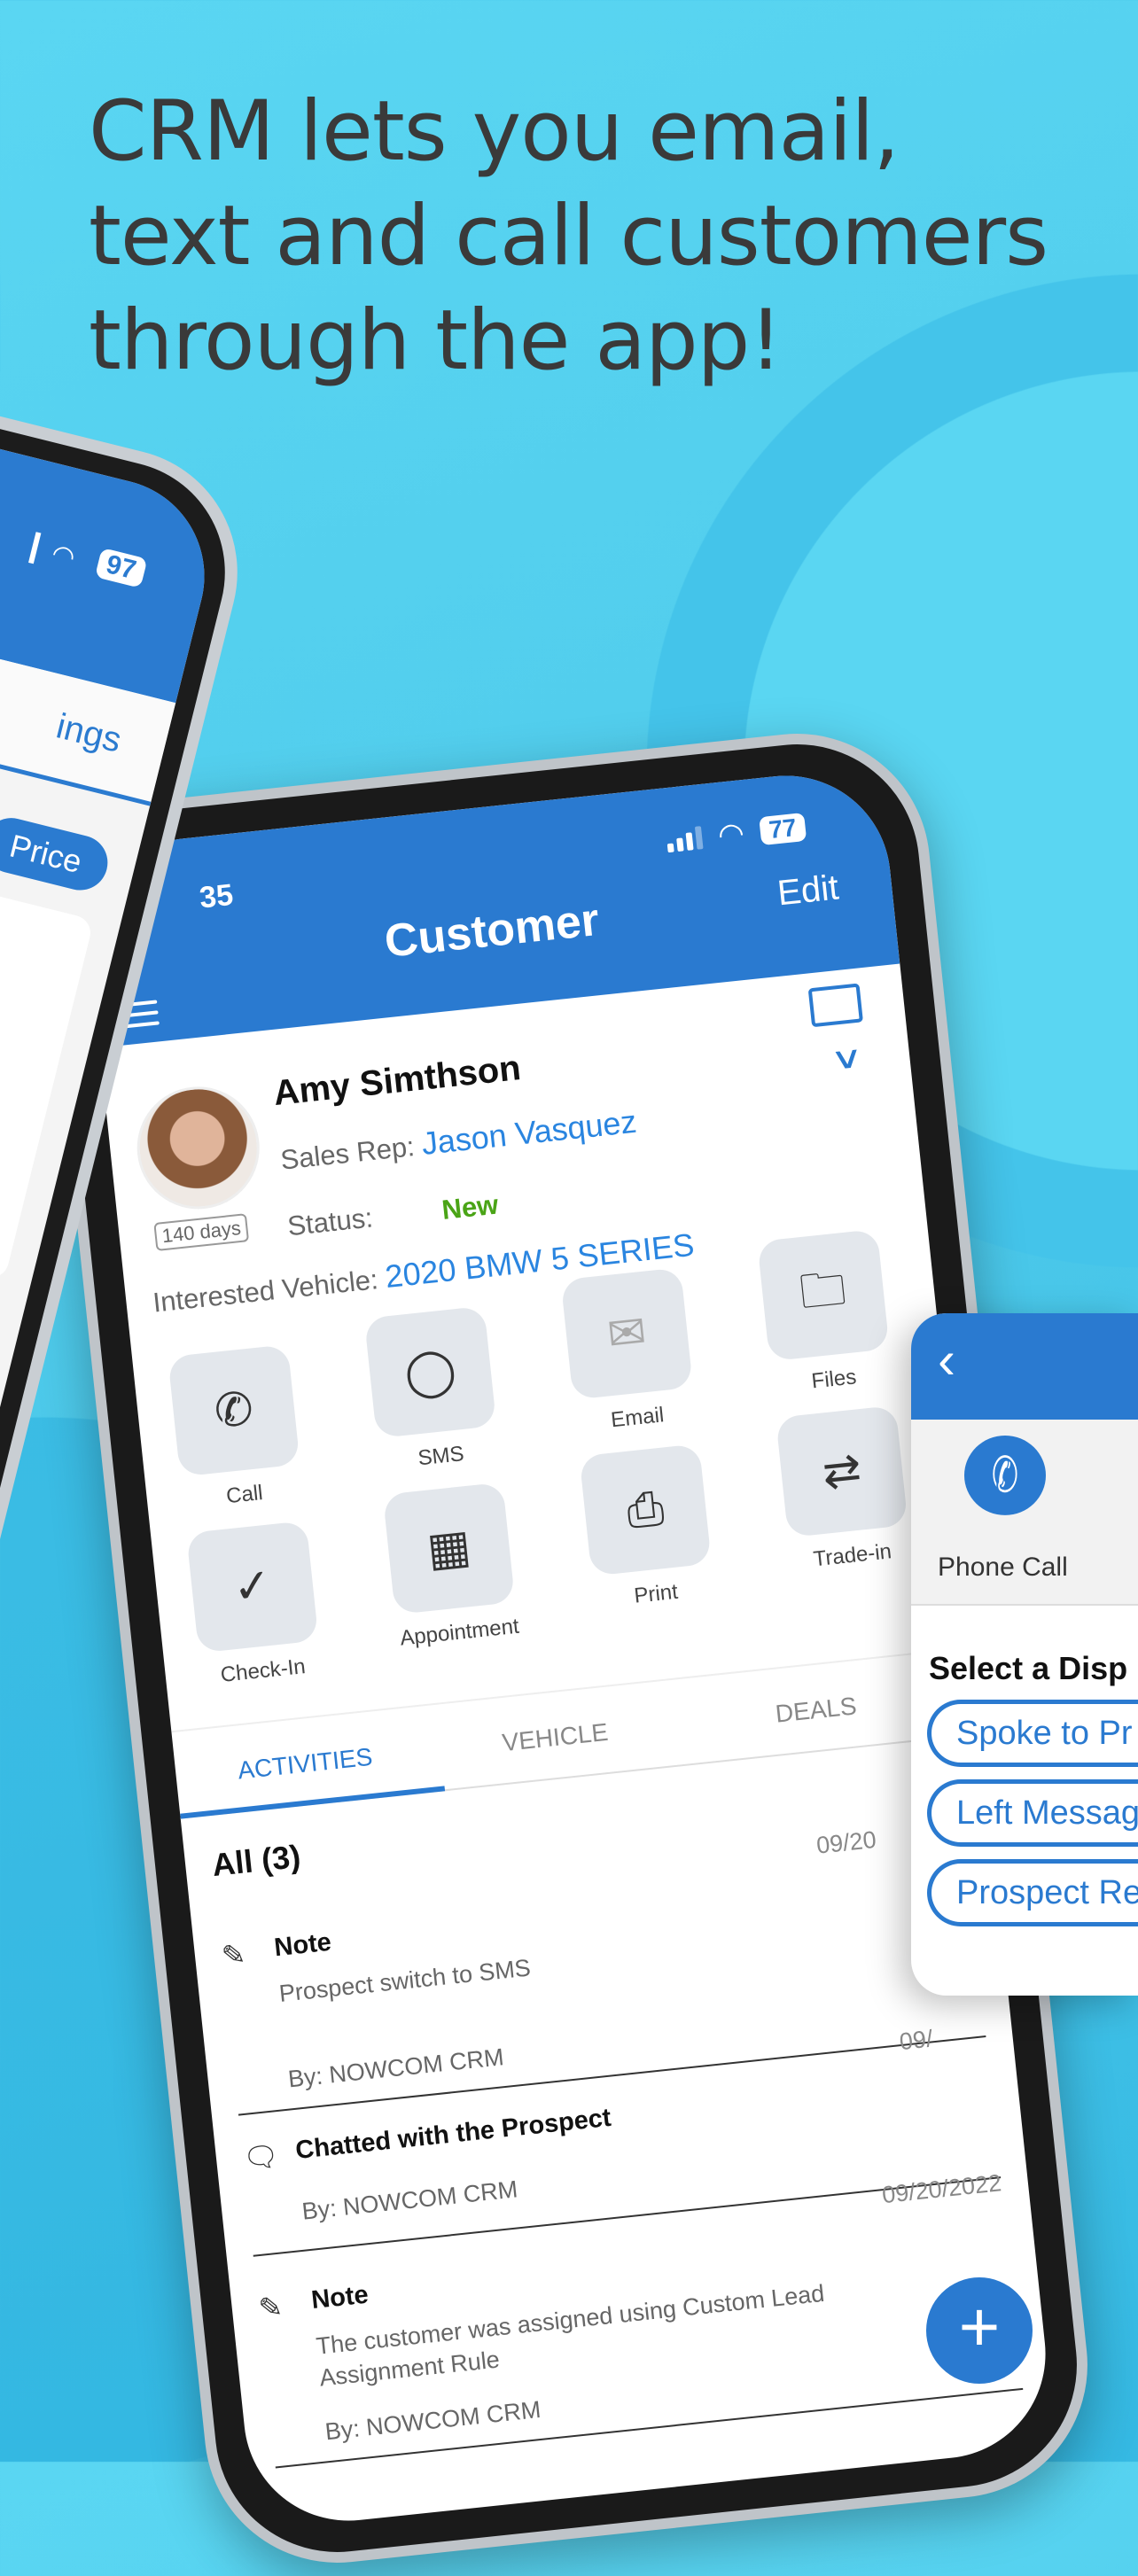  Describe the element at coordinates (441, 1457) in the screenshot. I see `action-label: SMS` at that location.